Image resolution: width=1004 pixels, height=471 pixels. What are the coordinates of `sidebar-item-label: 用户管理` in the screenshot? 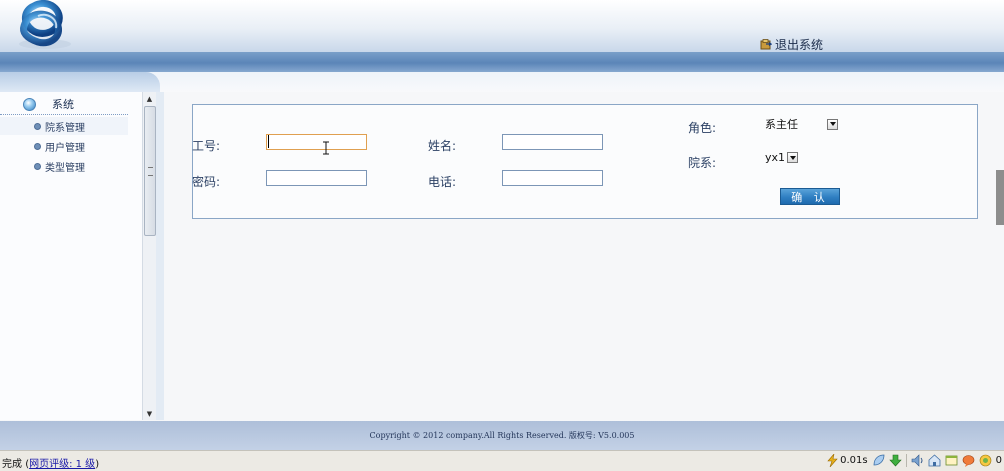 It's located at (65, 148).